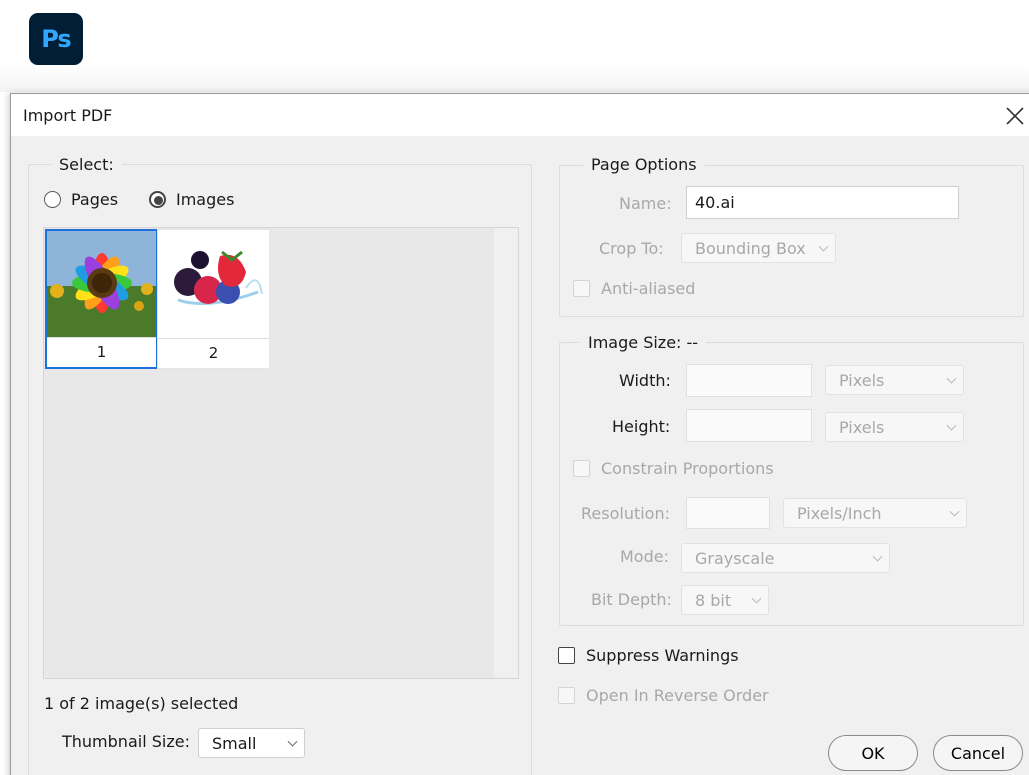 Image resolution: width=1029 pixels, height=775 pixels. What do you see at coordinates (506, 453) in the screenshot?
I see `thumbnail-scrollbar` at bounding box center [506, 453].